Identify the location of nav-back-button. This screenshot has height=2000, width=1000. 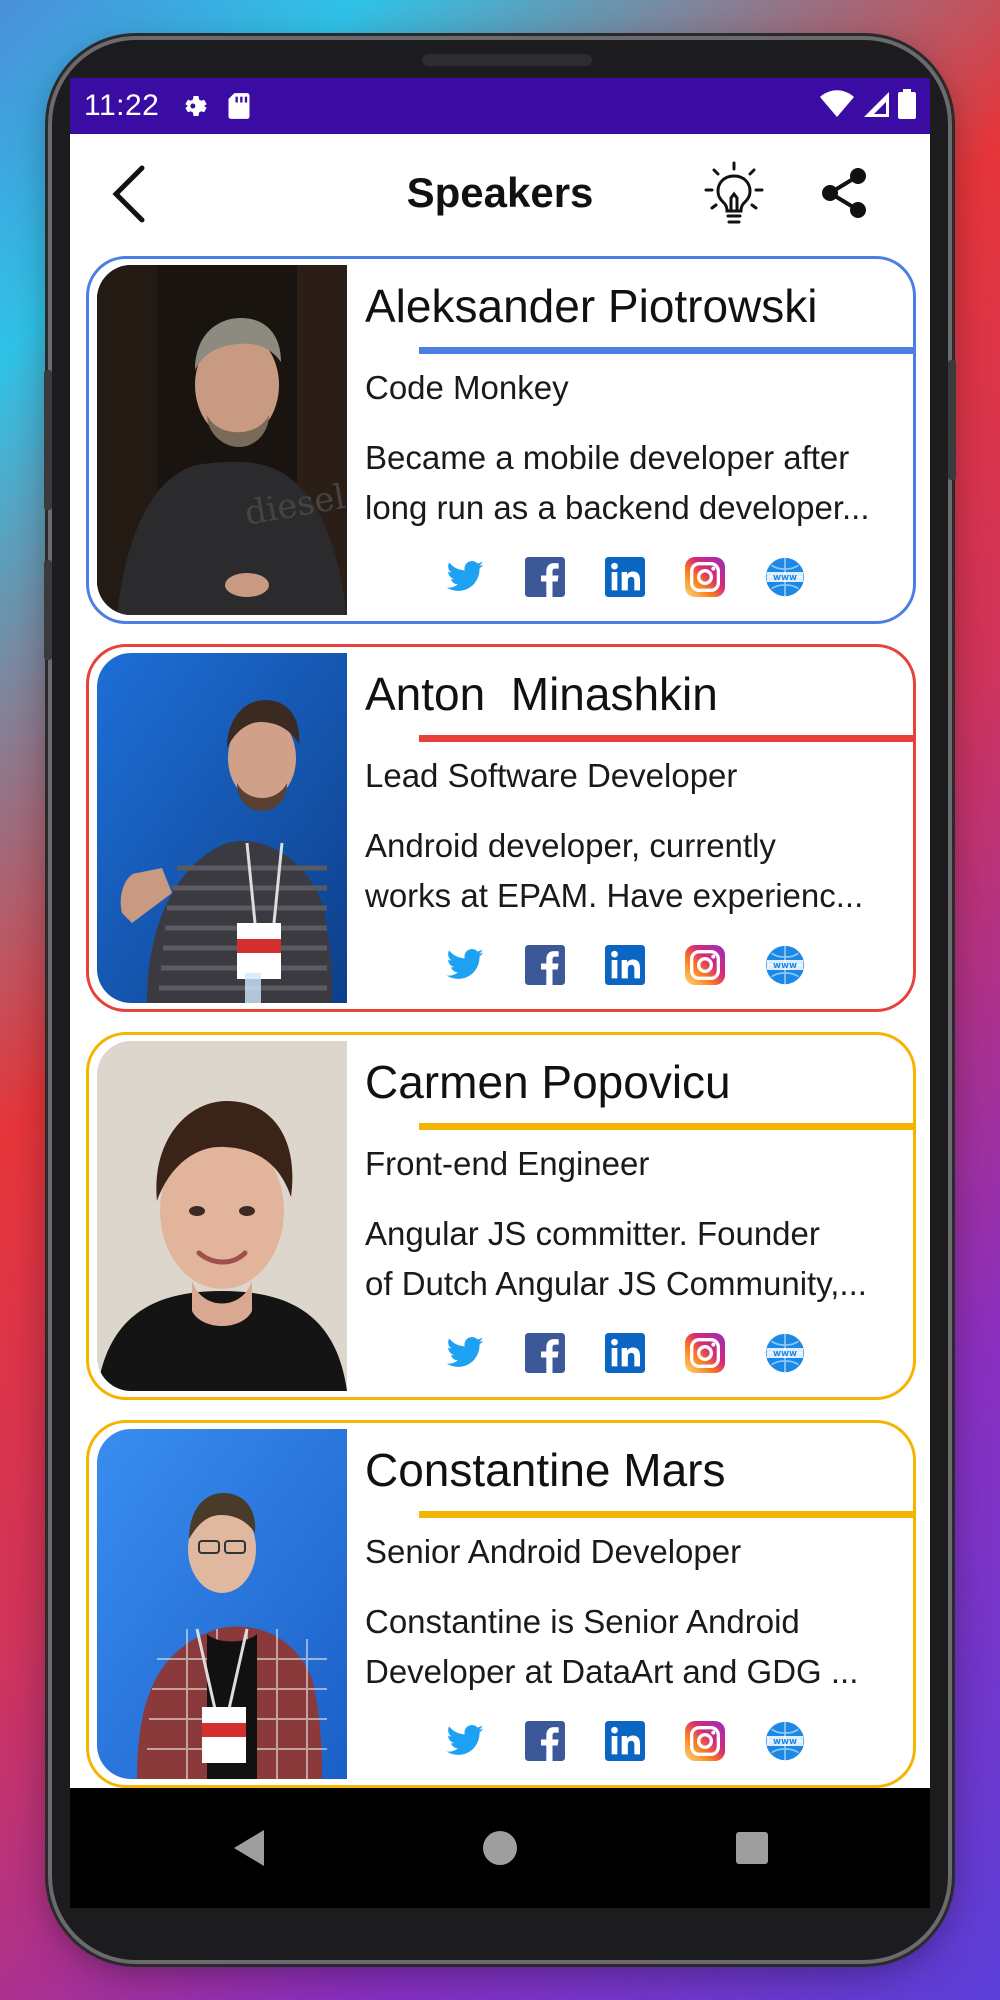
(250, 1850).